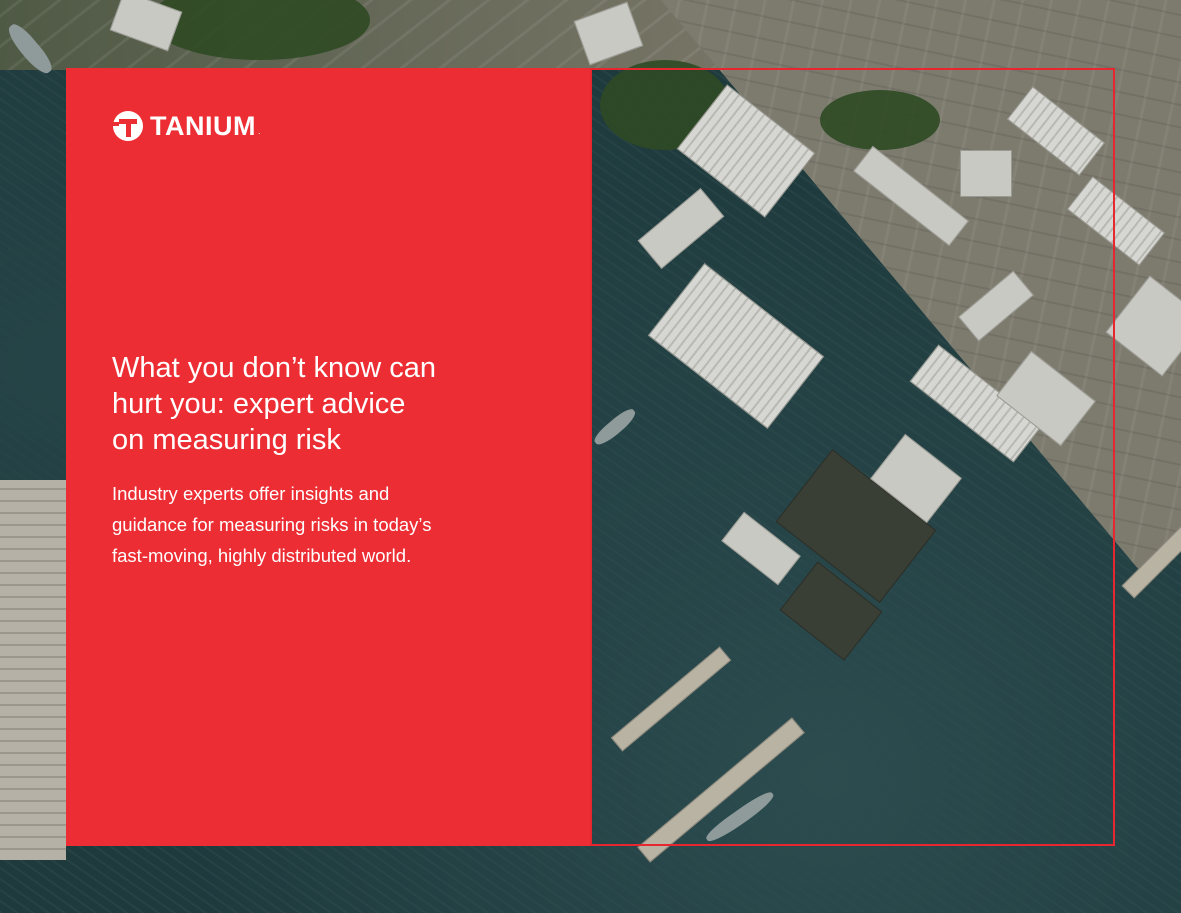  Describe the element at coordinates (33, 670) in the screenshot. I see `left-pier` at that location.